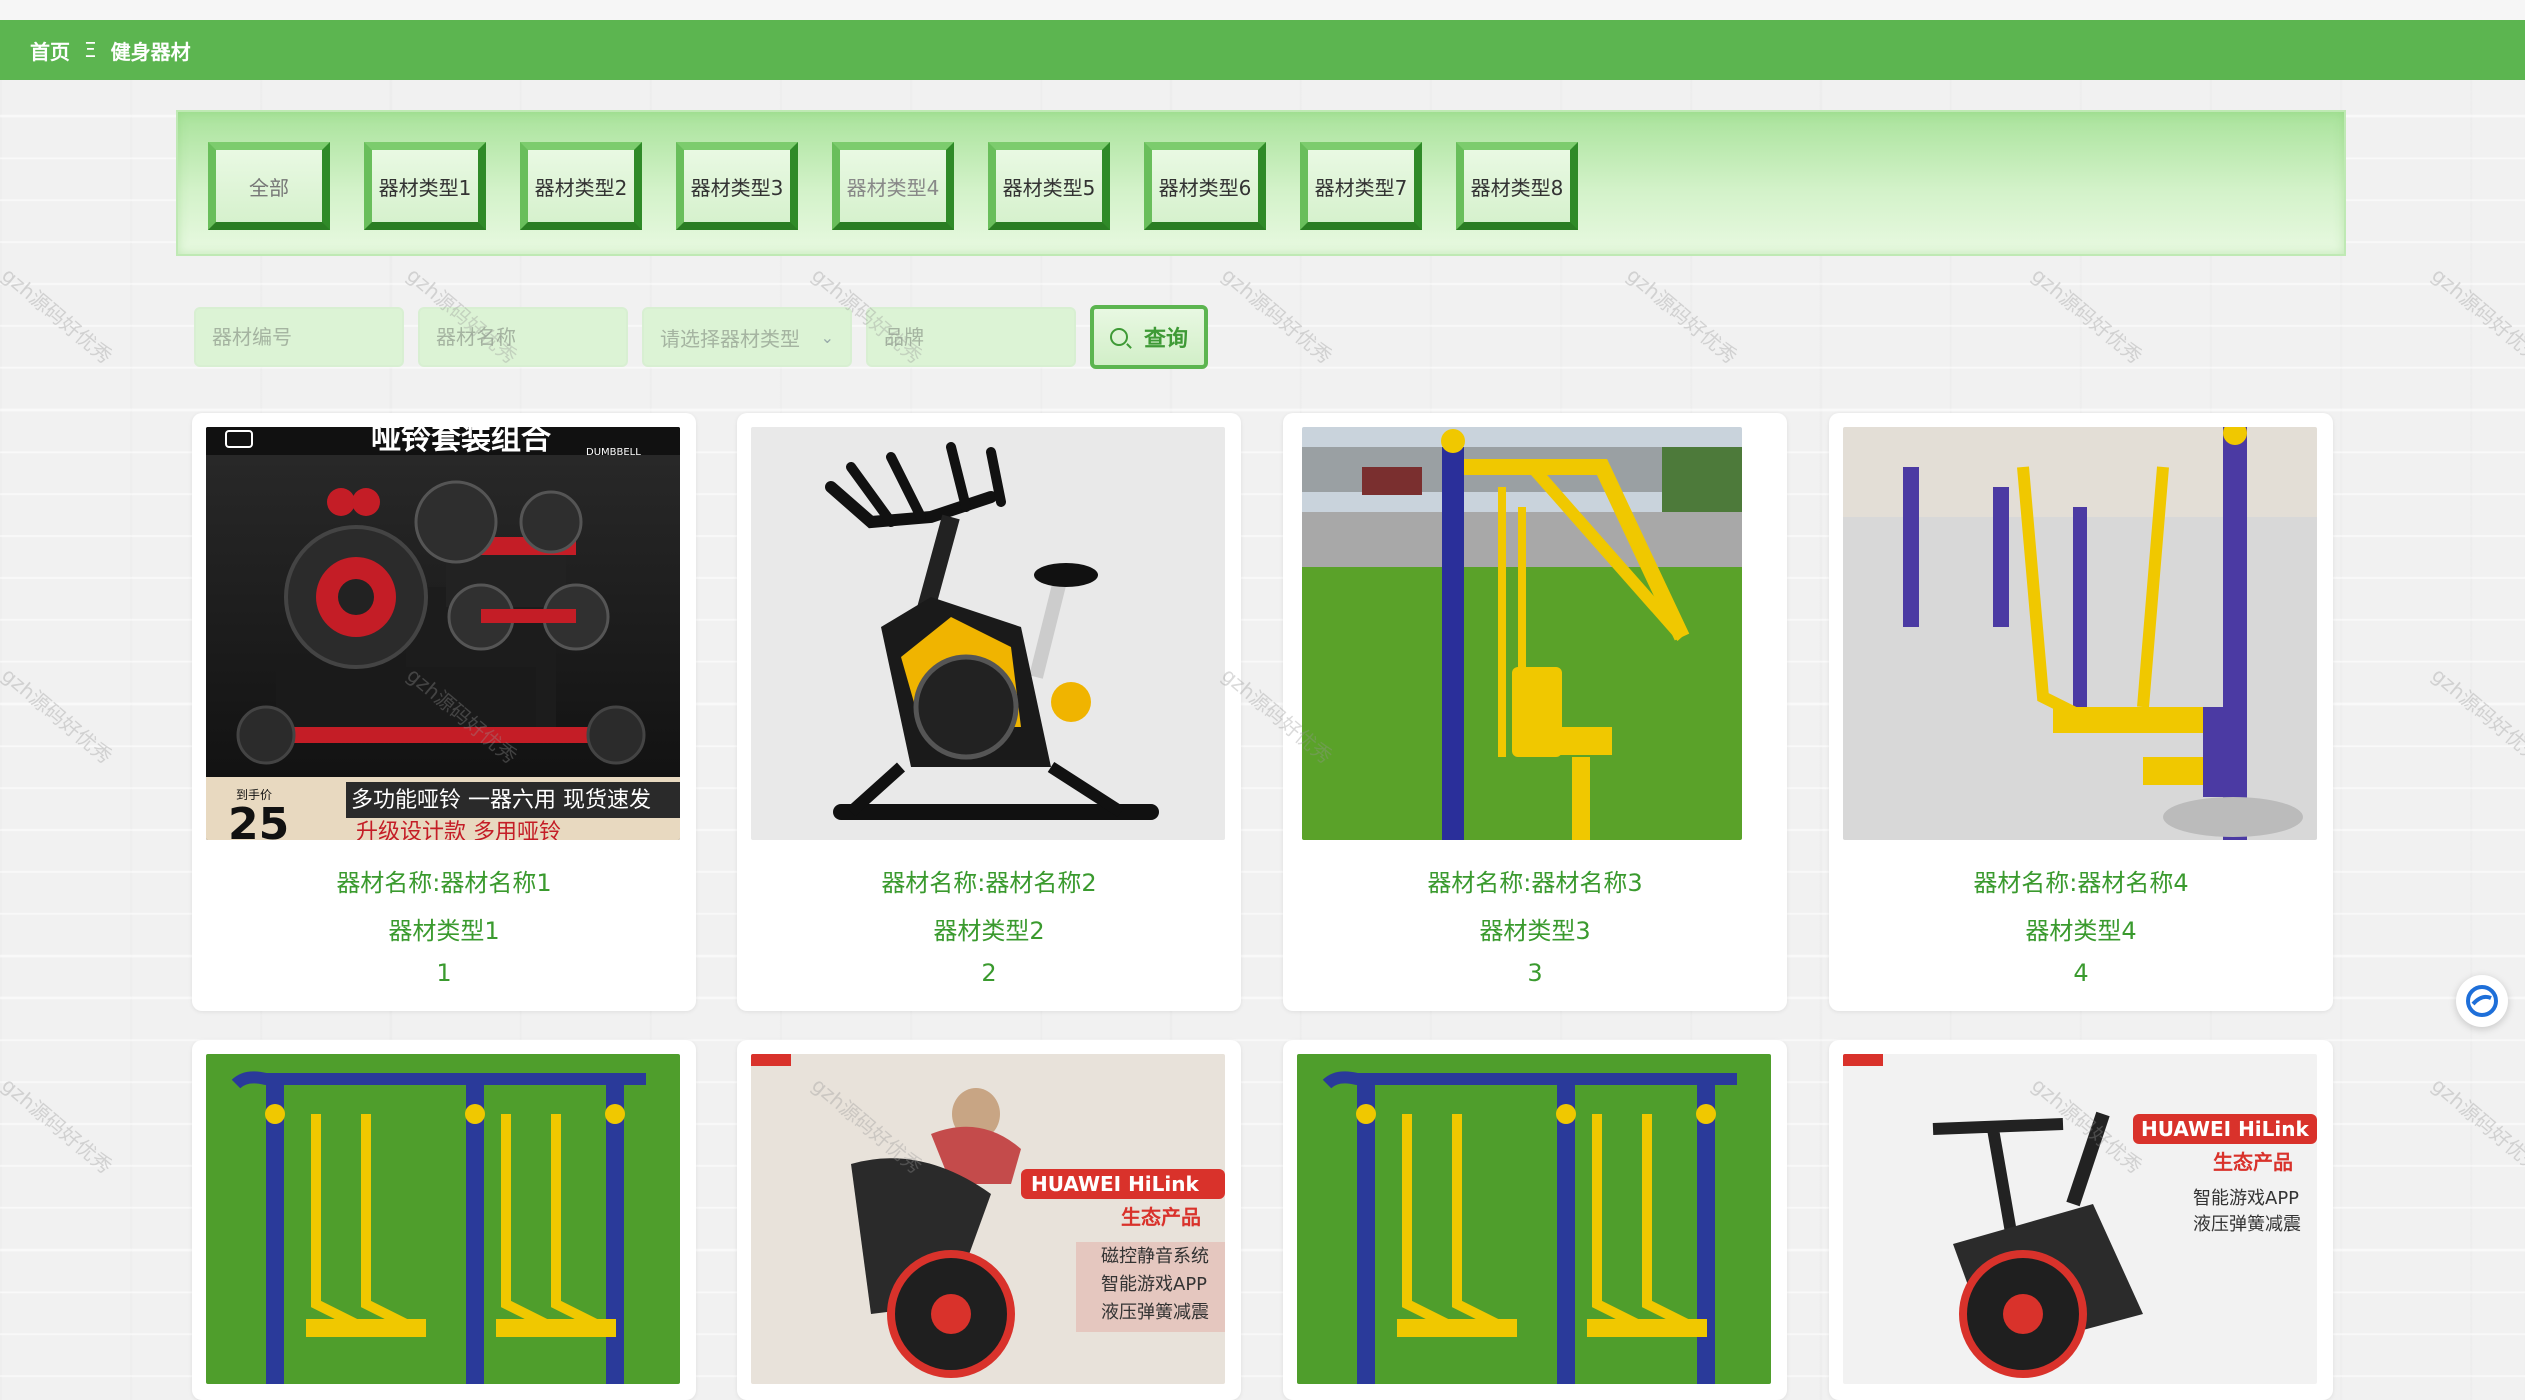 The image size is (2525, 1400). I want to click on product-card: 器材名称:器材名称3 器材类型3 3, so click(1535, 712).